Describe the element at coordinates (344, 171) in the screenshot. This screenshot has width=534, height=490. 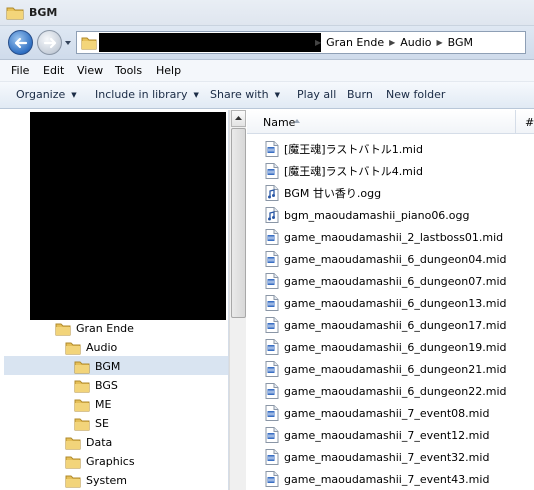
I see `file-row: [魔王魂]ラストバトル4.mid` at that location.